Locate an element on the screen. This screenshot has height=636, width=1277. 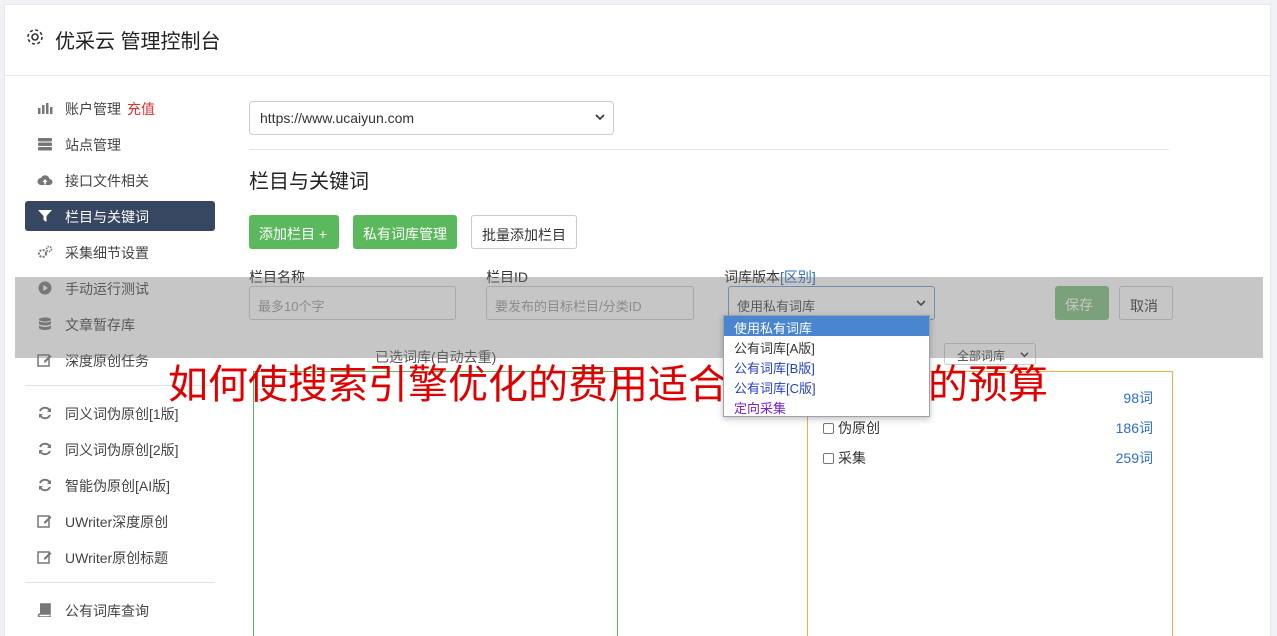
sidebar-item-label: UWriter深度原创 is located at coordinates (117, 522).